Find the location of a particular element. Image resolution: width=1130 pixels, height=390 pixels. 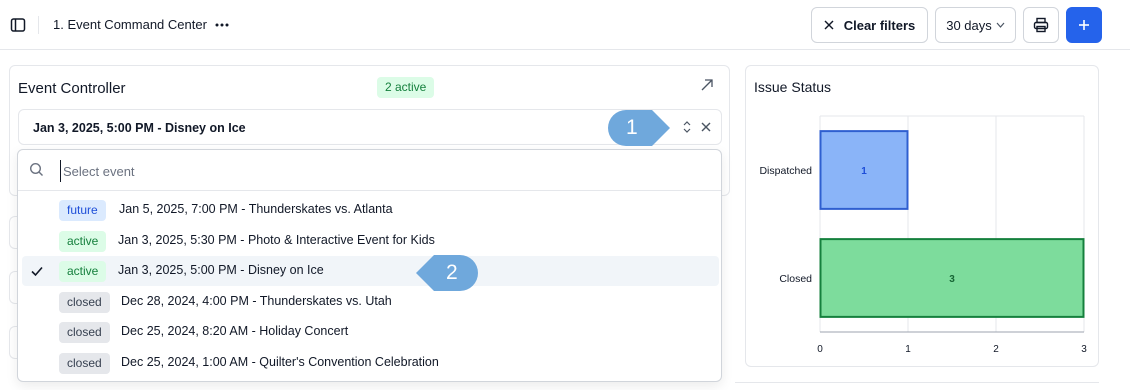

search-icon is located at coordinates (37, 170).